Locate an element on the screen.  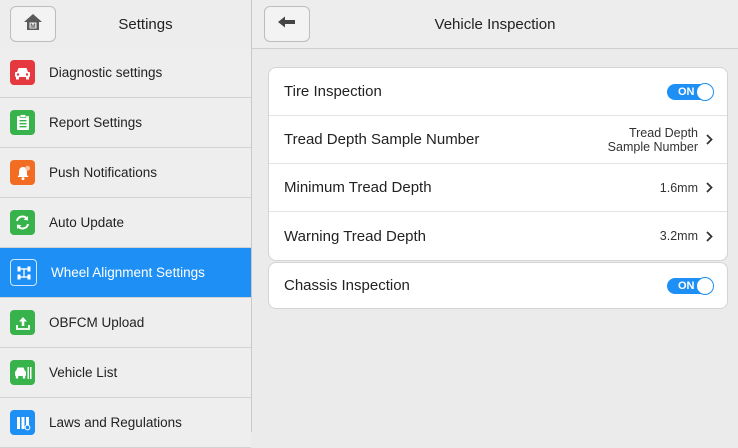
home-button: M is located at coordinates (33, 24).